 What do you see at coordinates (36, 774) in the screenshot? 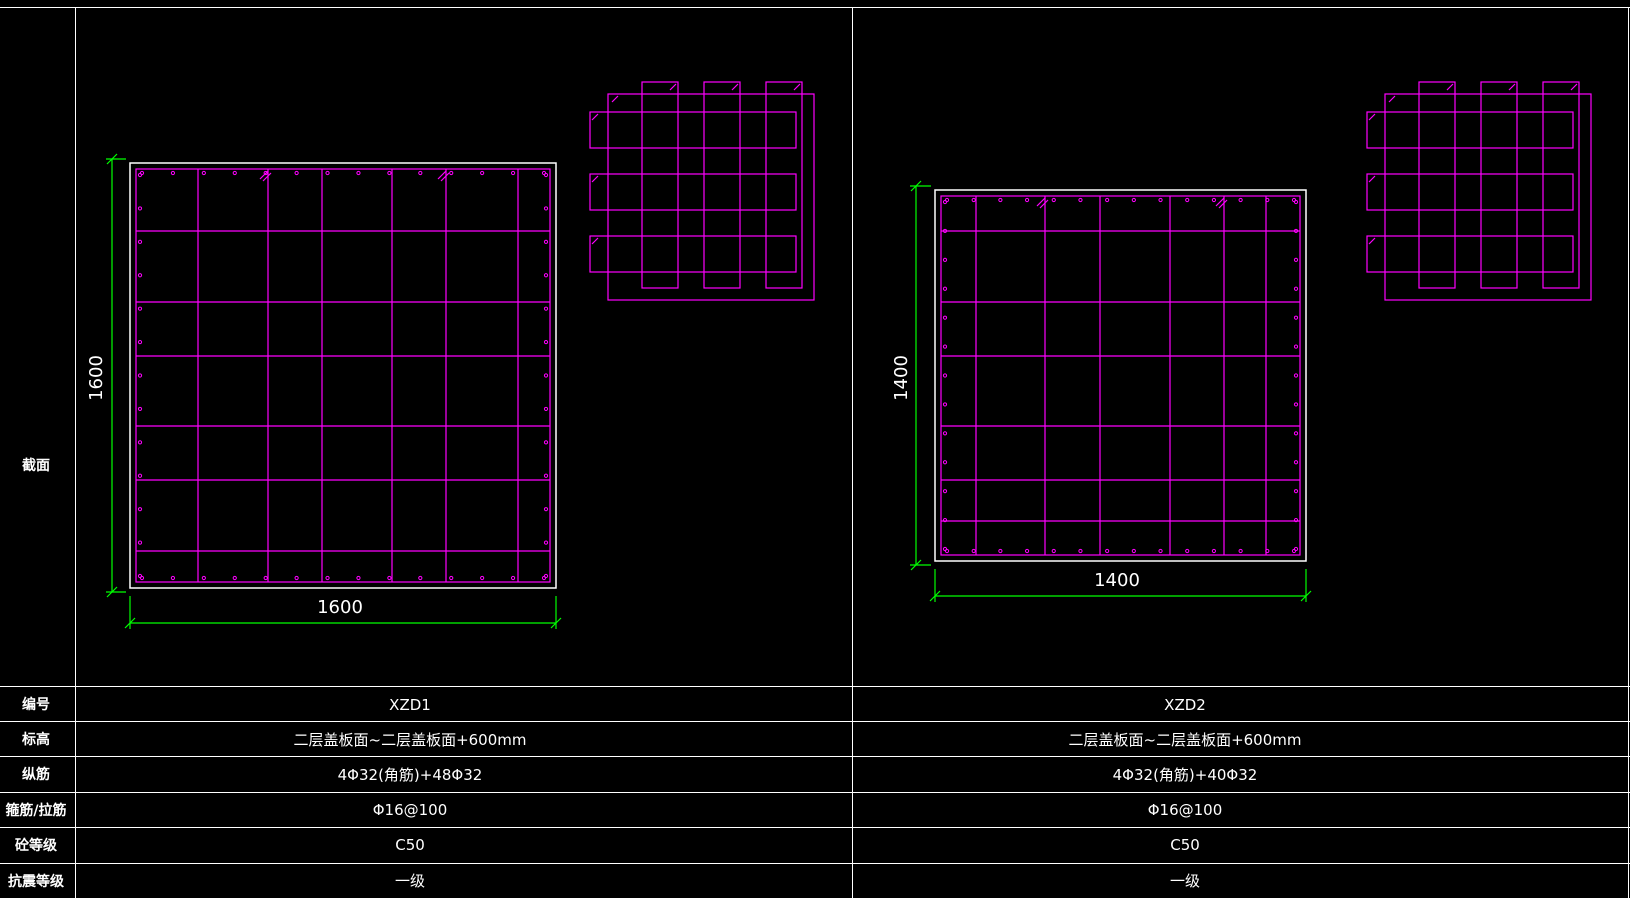
I see `row-header-longitudinal: 纵筋` at bounding box center [36, 774].